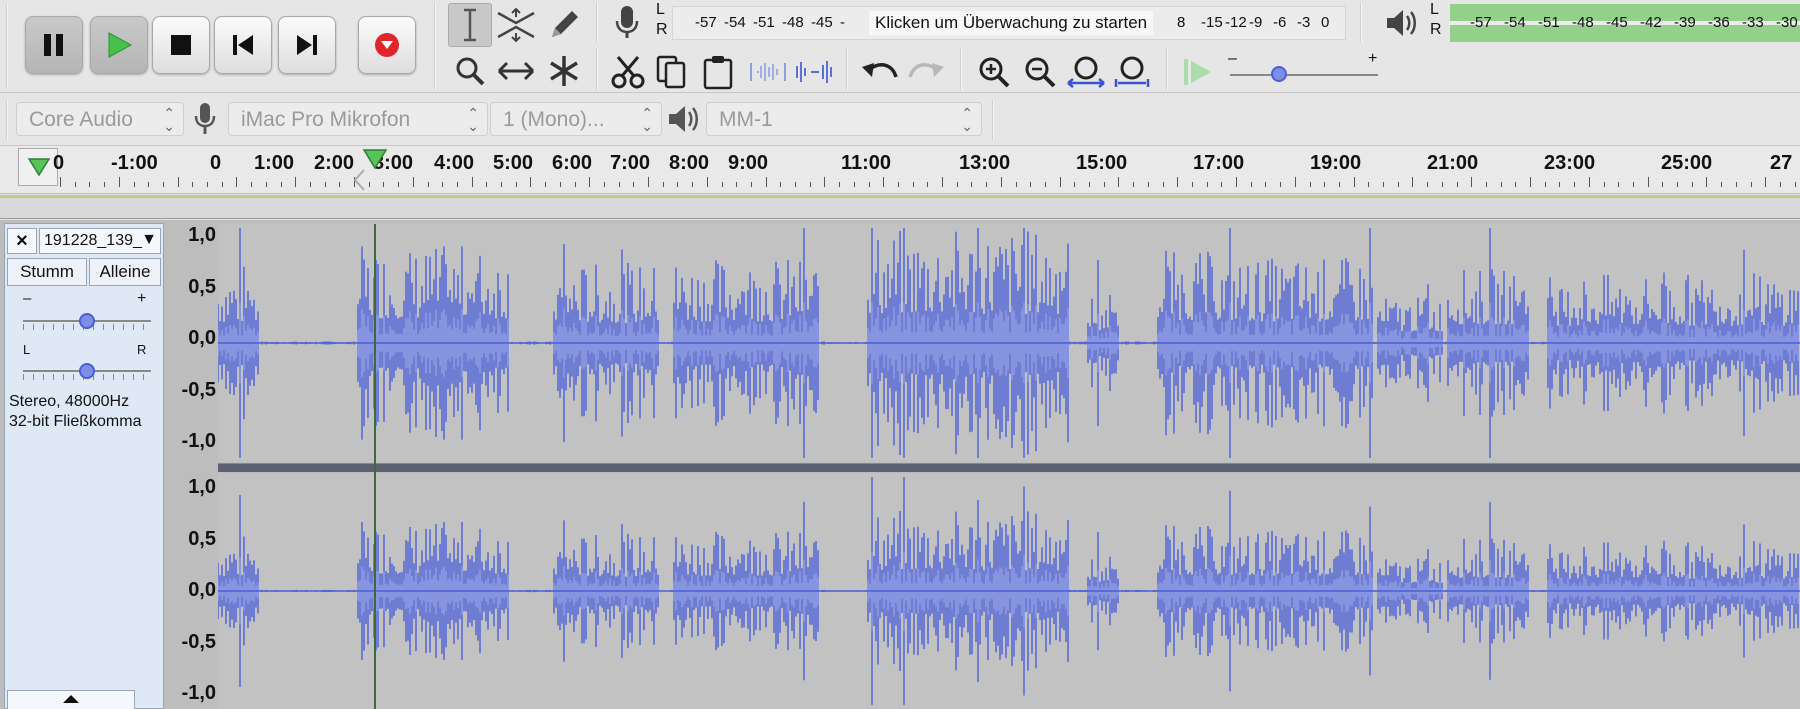 The image size is (1800, 709). I want to click on pause-button, so click(54, 45).